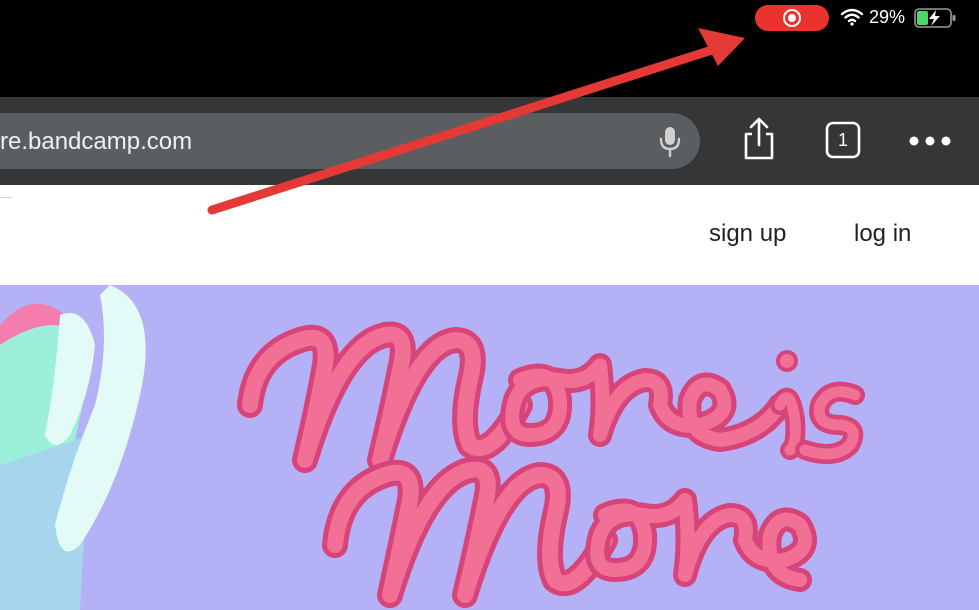 This screenshot has height=610, width=979. I want to click on url-text: re.bandcamp.com, so click(96, 142).